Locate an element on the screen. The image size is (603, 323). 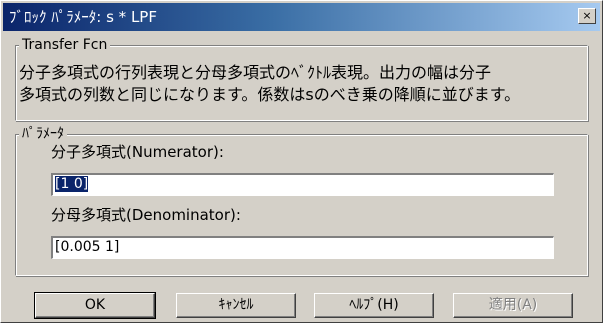
numerator-input: [1 0] is located at coordinates (302, 184).